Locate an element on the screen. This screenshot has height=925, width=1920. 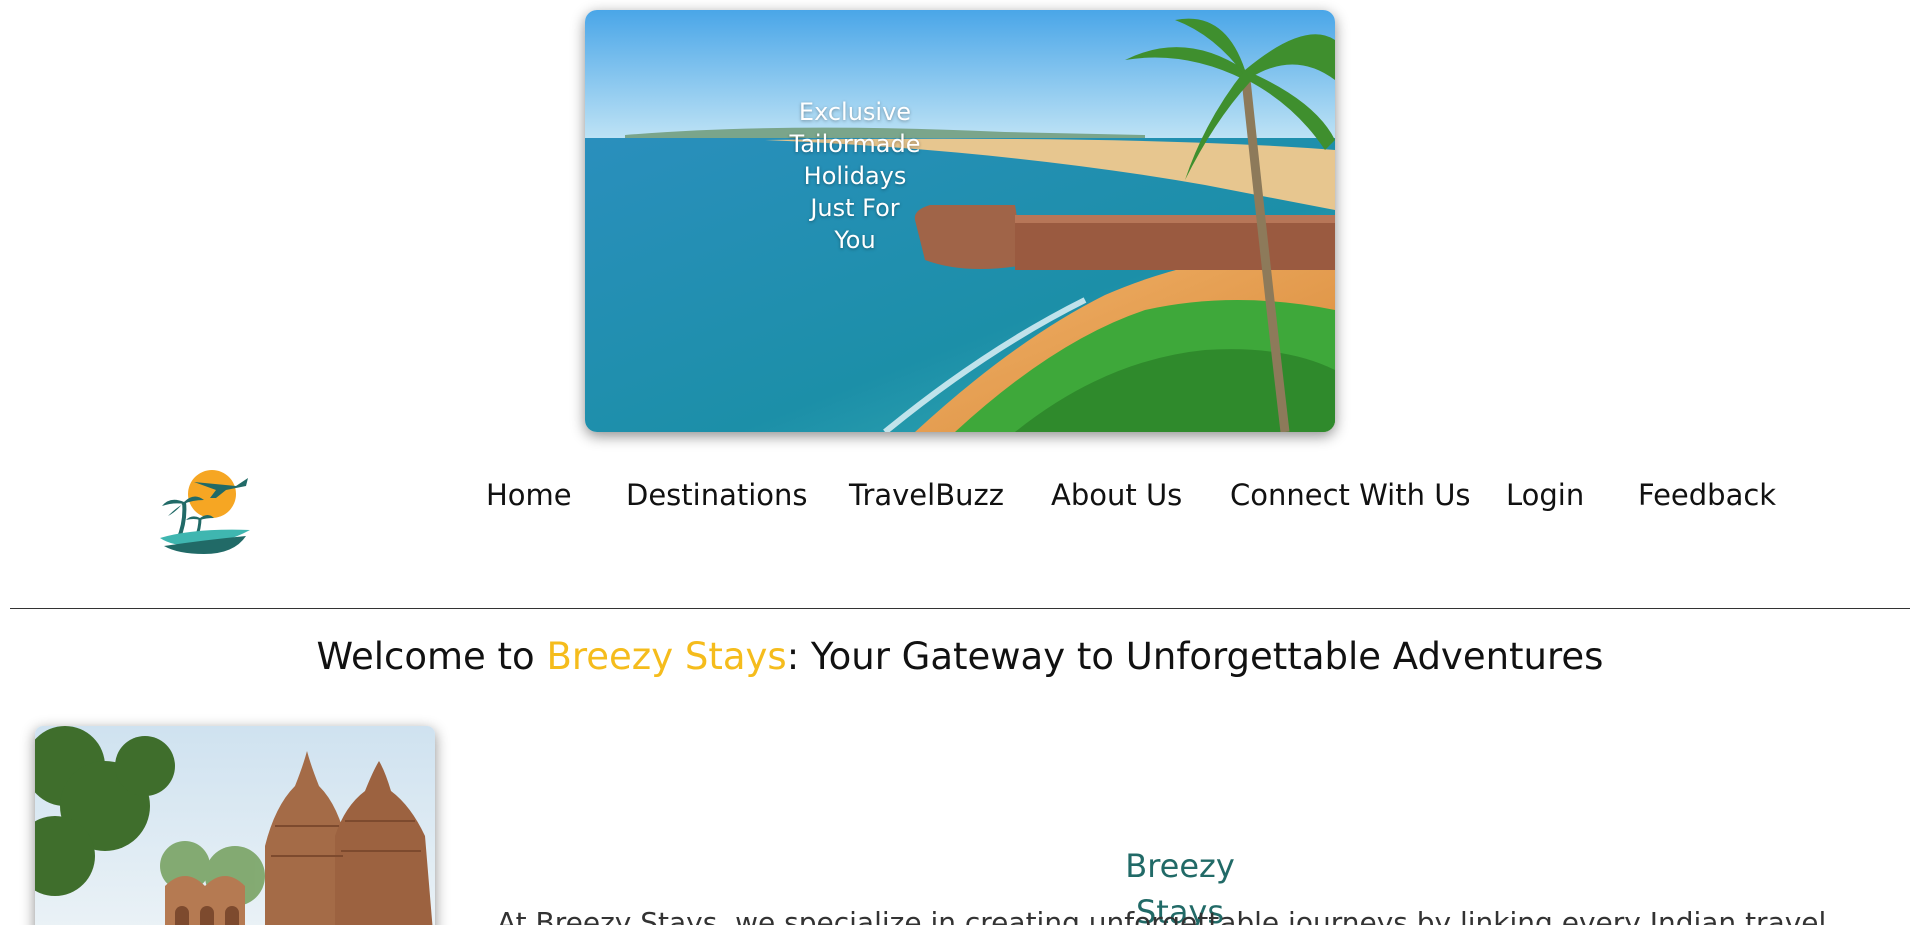
nav-about-us: About Us is located at coordinates (1116, 495).